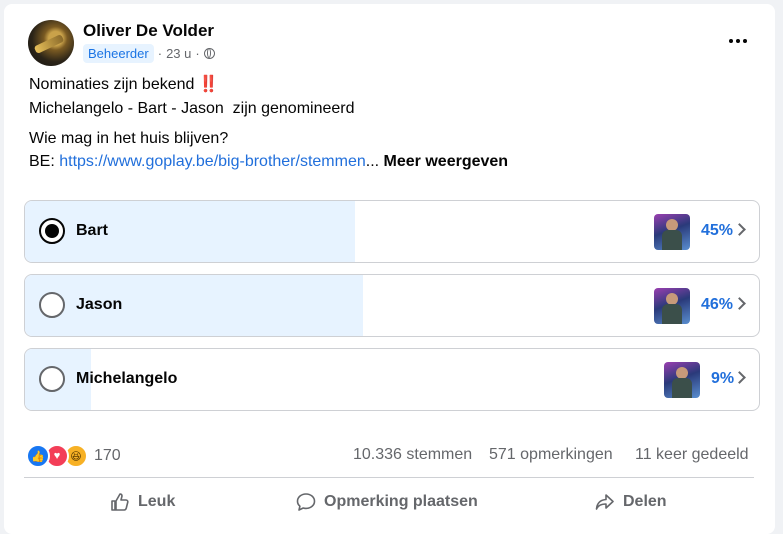  What do you see at coordinates (99, 304) in the screenshot?
I see `poll-option-label: Jason` at bounding box center [99, 304].